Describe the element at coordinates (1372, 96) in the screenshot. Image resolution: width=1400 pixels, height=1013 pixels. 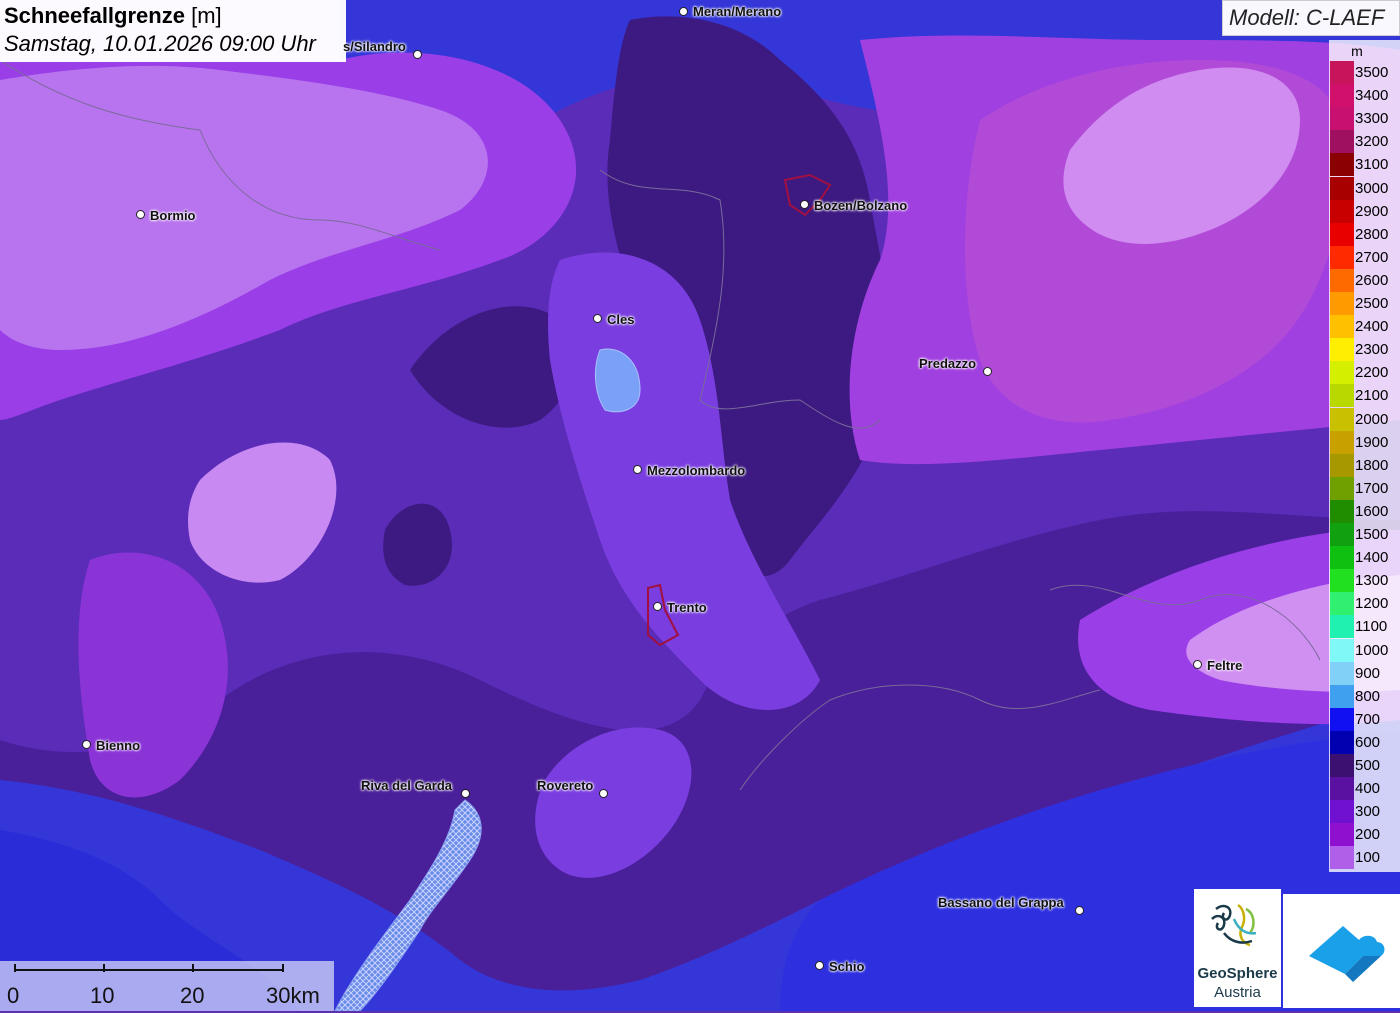
I see `legend-label: 3400` at that location.